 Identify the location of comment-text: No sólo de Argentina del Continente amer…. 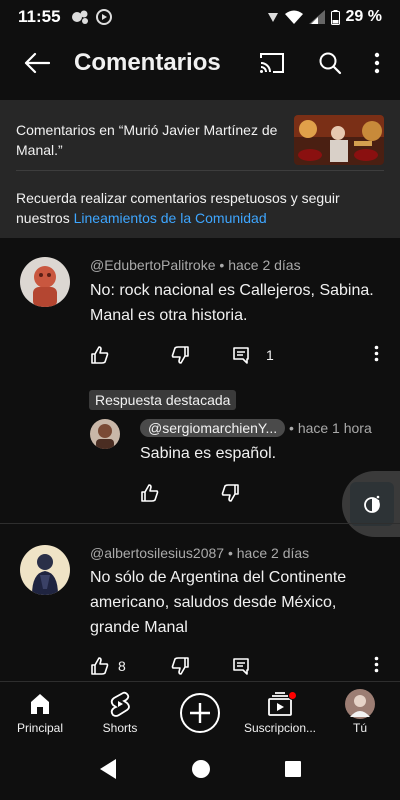
(218, 602).